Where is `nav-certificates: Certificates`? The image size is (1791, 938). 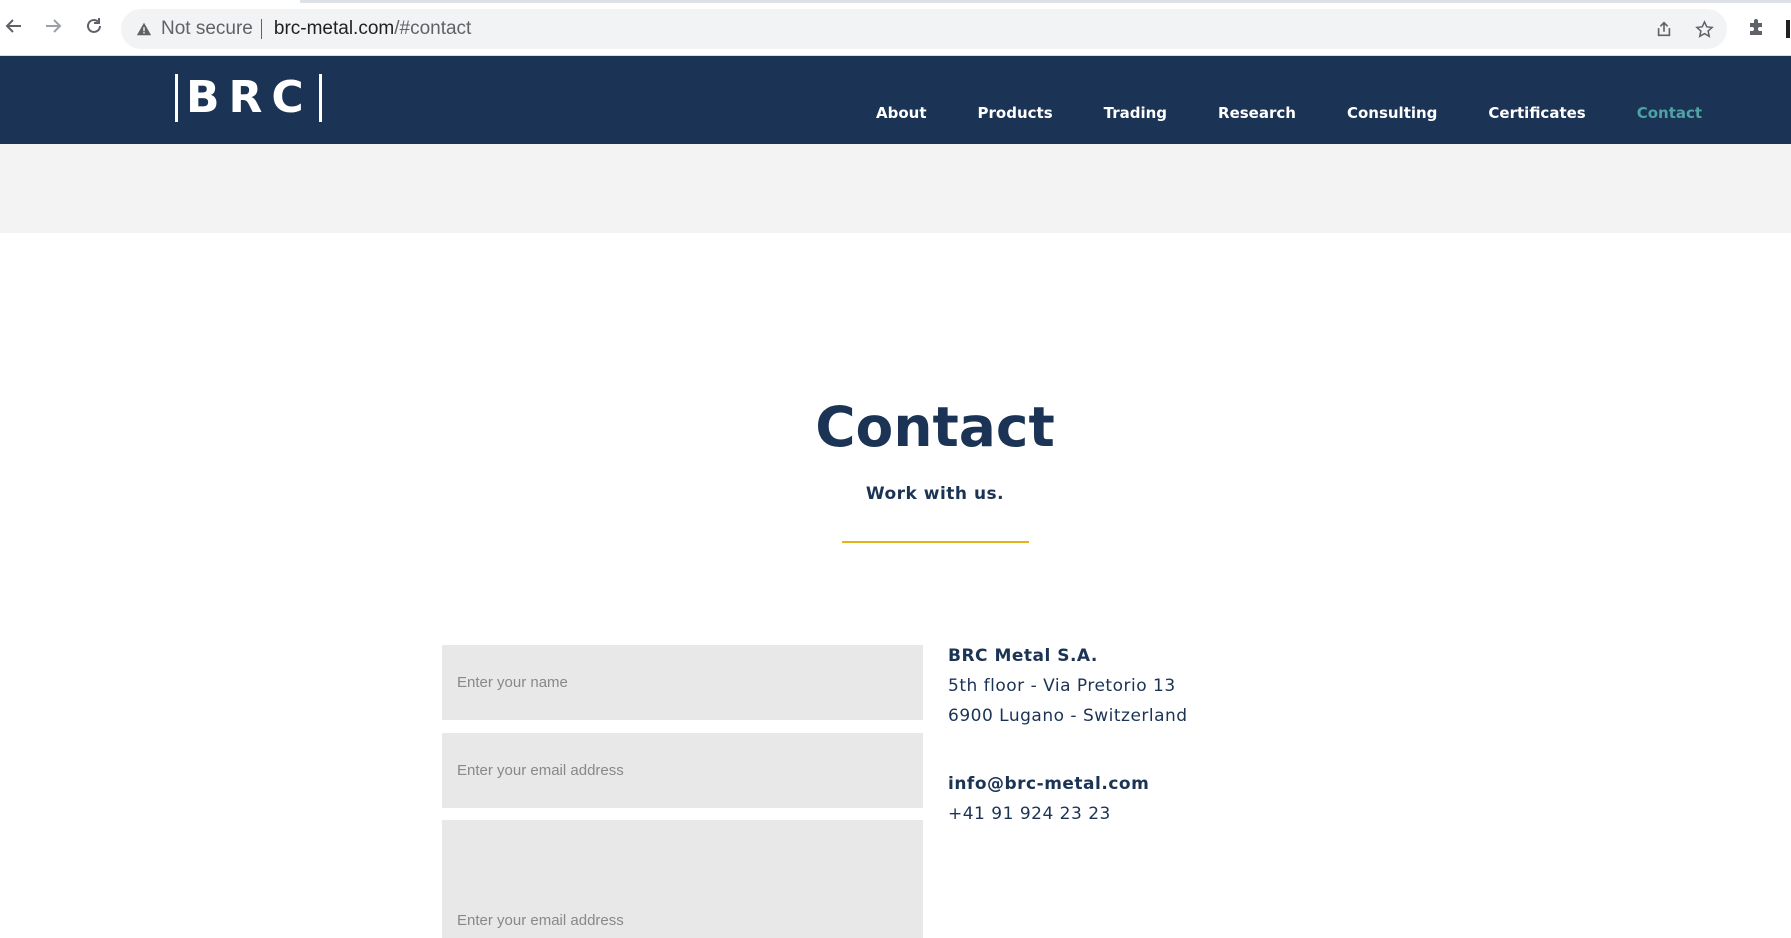
nav-certificates: Certificates is located at coordinates (1536, 113).